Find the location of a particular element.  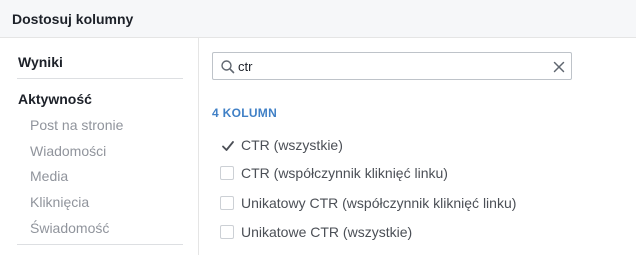

search-box is located at coordinates (392, 66).